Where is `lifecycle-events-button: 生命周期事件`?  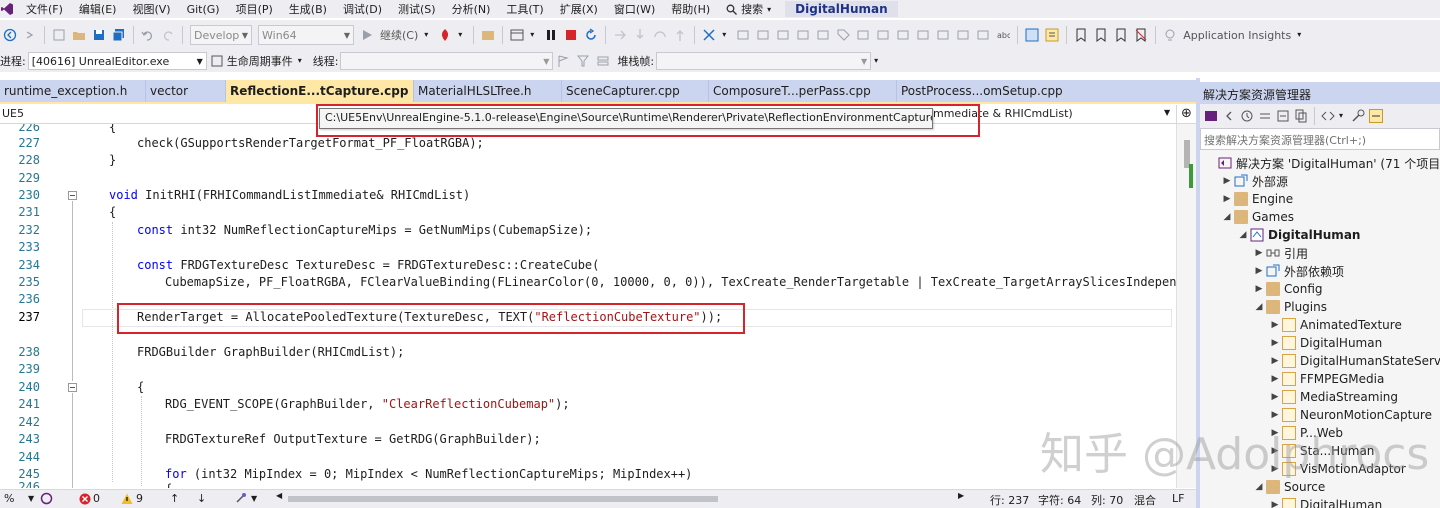
lifecycle-events-button: 生命周期事件 is located at coordinates (260, 61).